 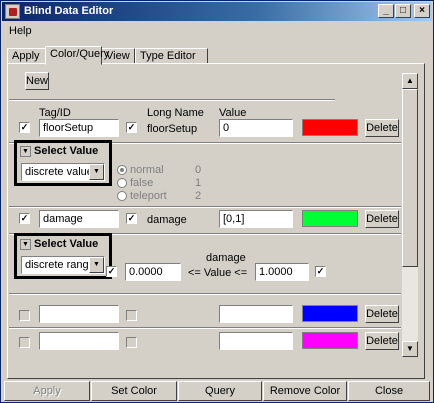 I want to click on scroll-thumb, so click(x=410, y=178).